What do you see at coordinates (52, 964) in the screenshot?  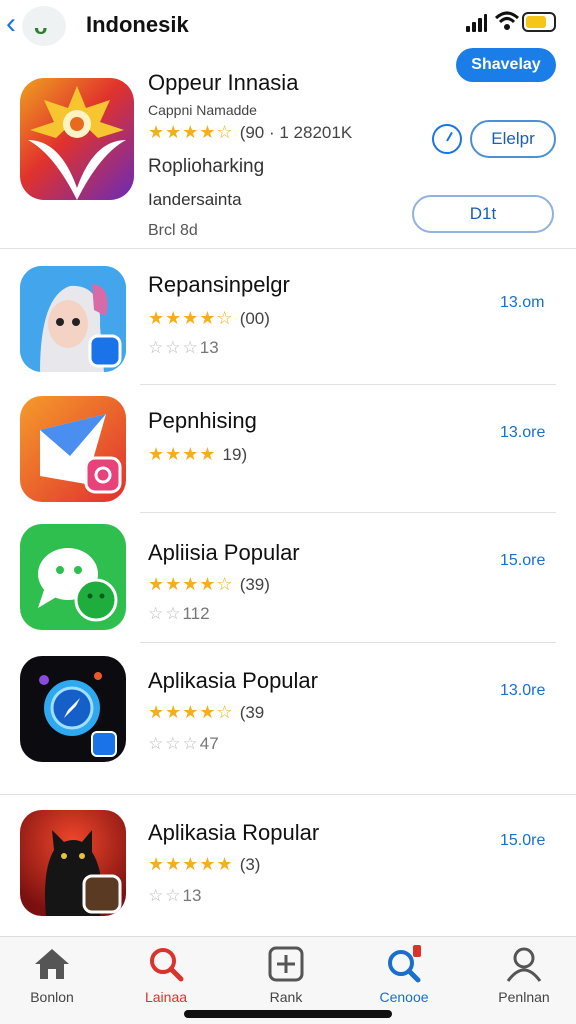 I see `home-icon` at bounding box center [52, 964].